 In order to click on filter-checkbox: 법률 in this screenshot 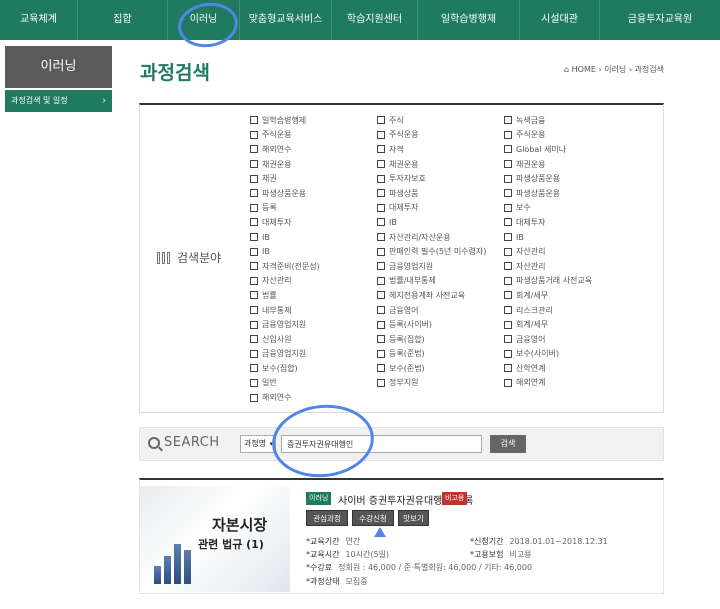, I will do `click(285, 295)`.